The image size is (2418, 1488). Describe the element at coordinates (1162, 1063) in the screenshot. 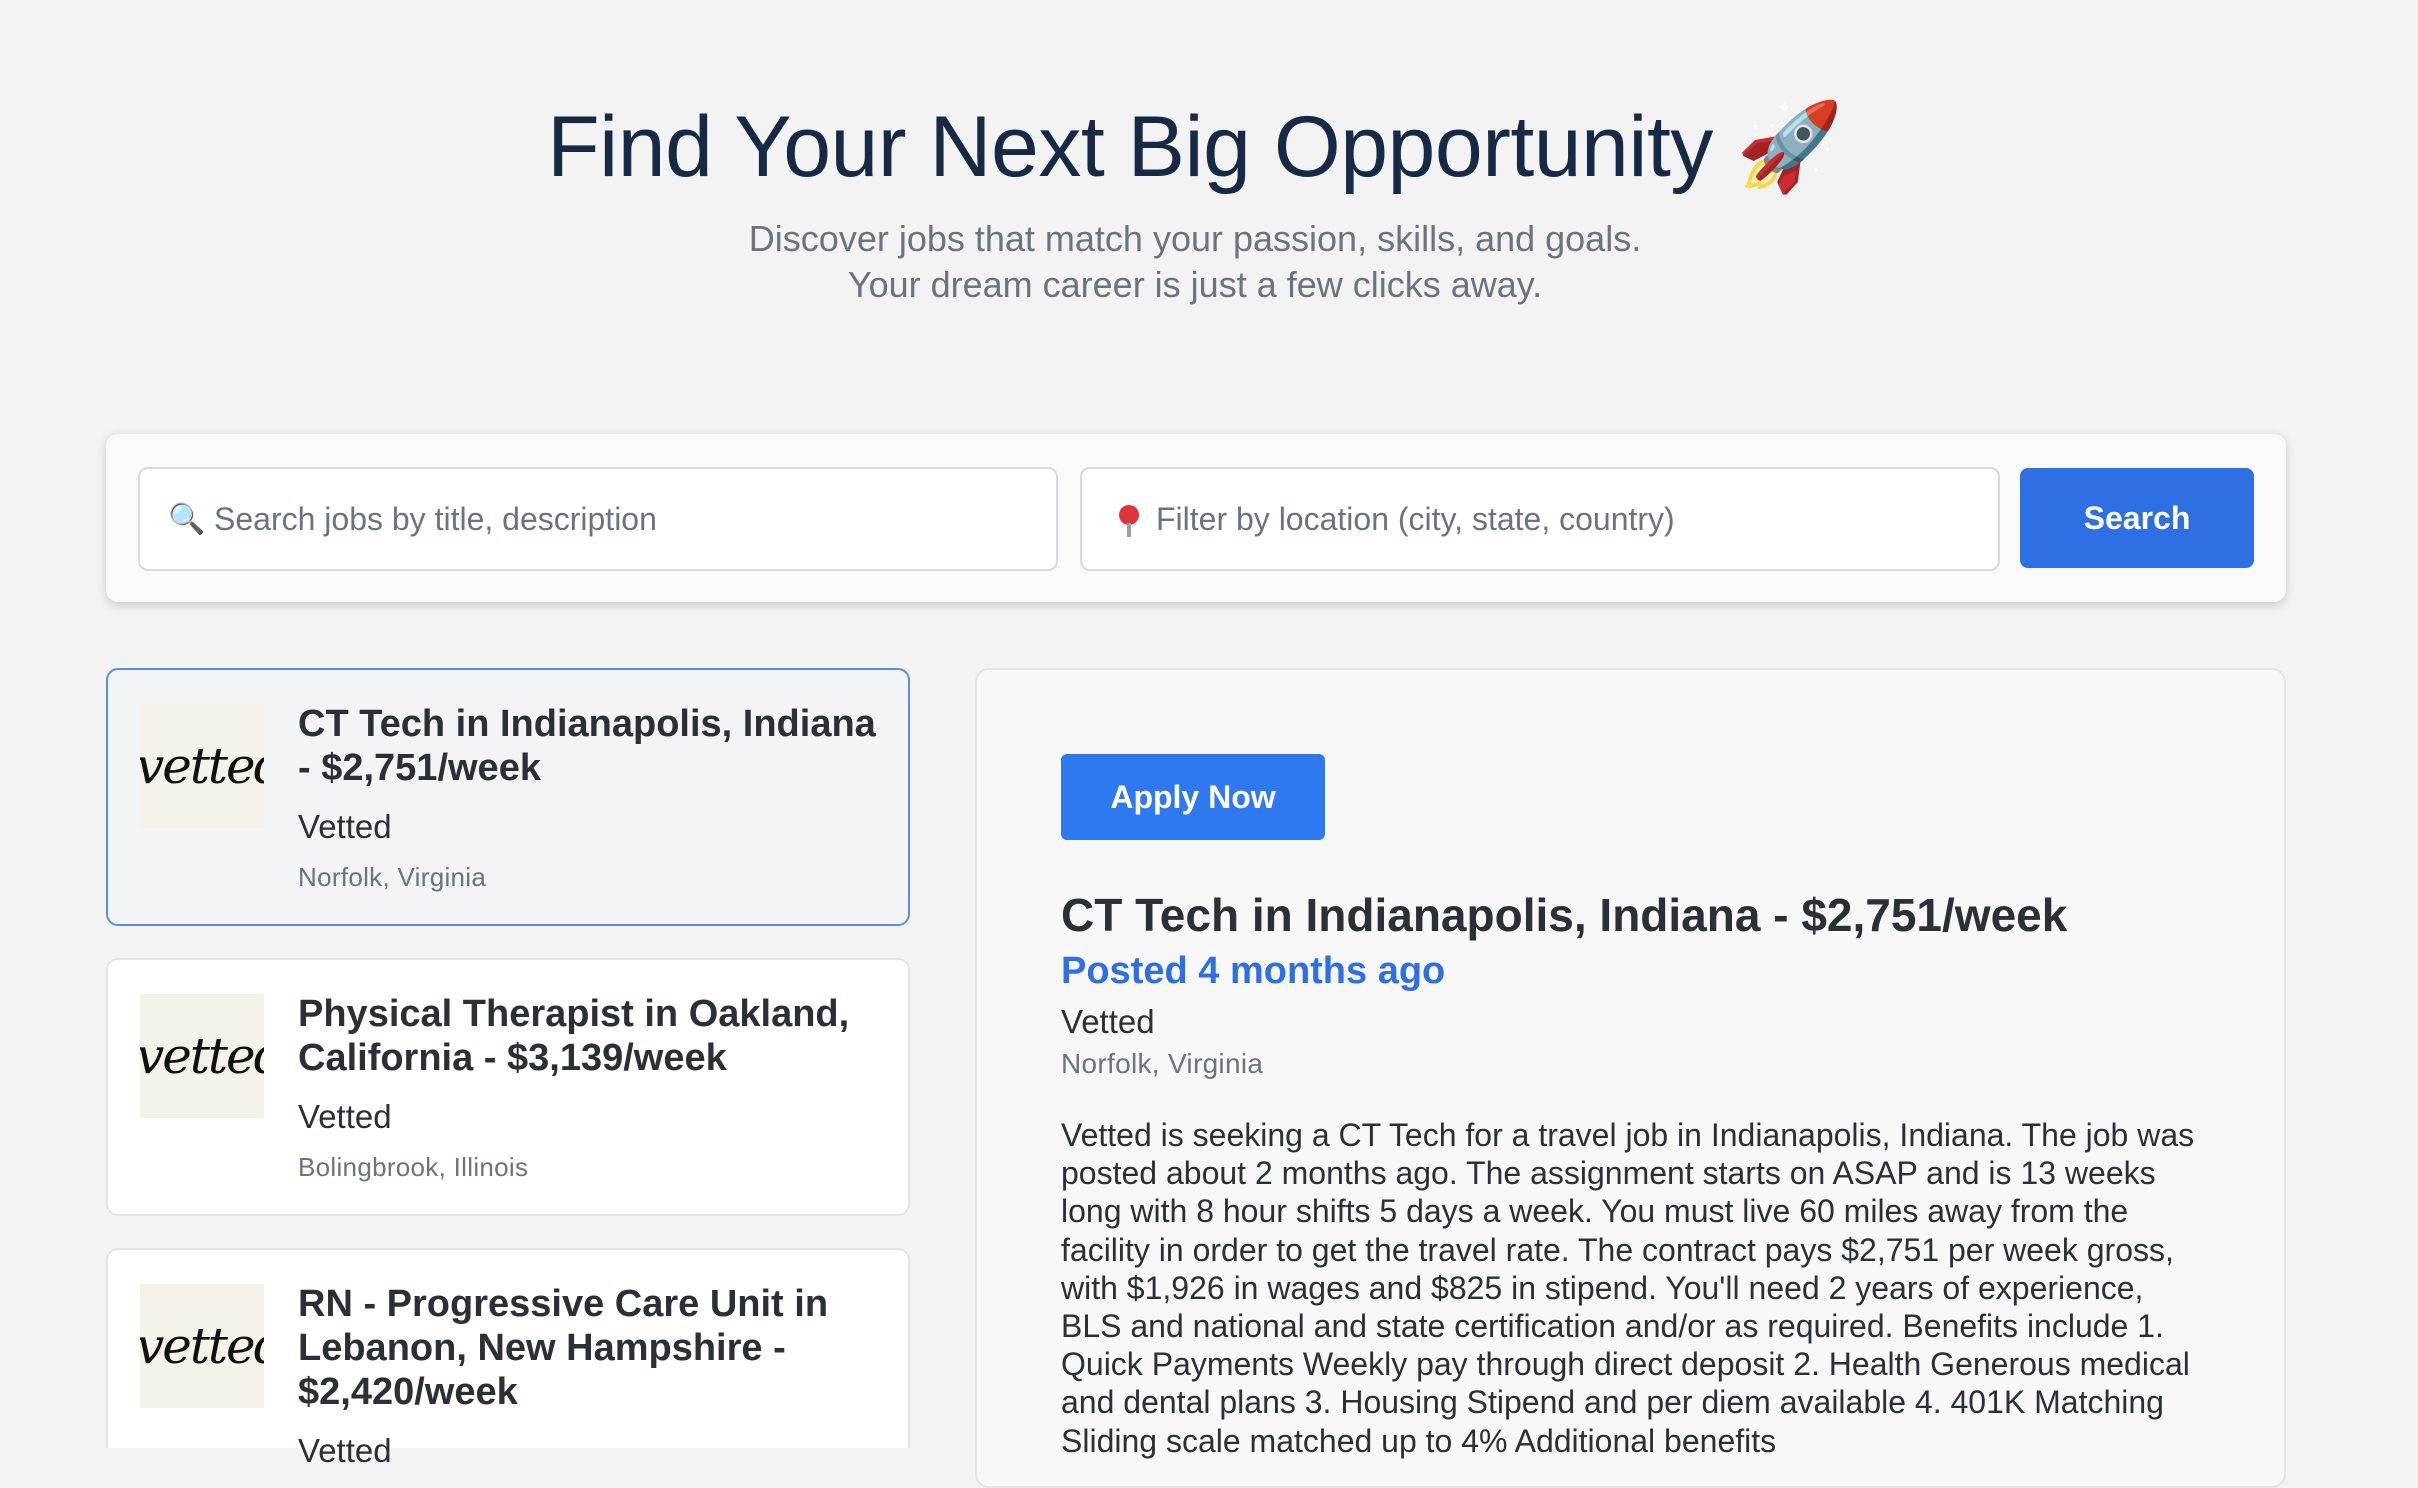

I see `detail-location: Norfolk, Virginia` at that location.